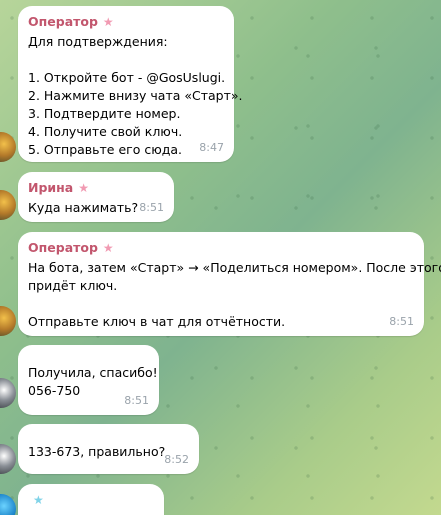 The height and width of the screenshot is (515, 441). I want to click on message-bubble: Ирина ★ Куда нажимать? 8:51, so click(96, 197).